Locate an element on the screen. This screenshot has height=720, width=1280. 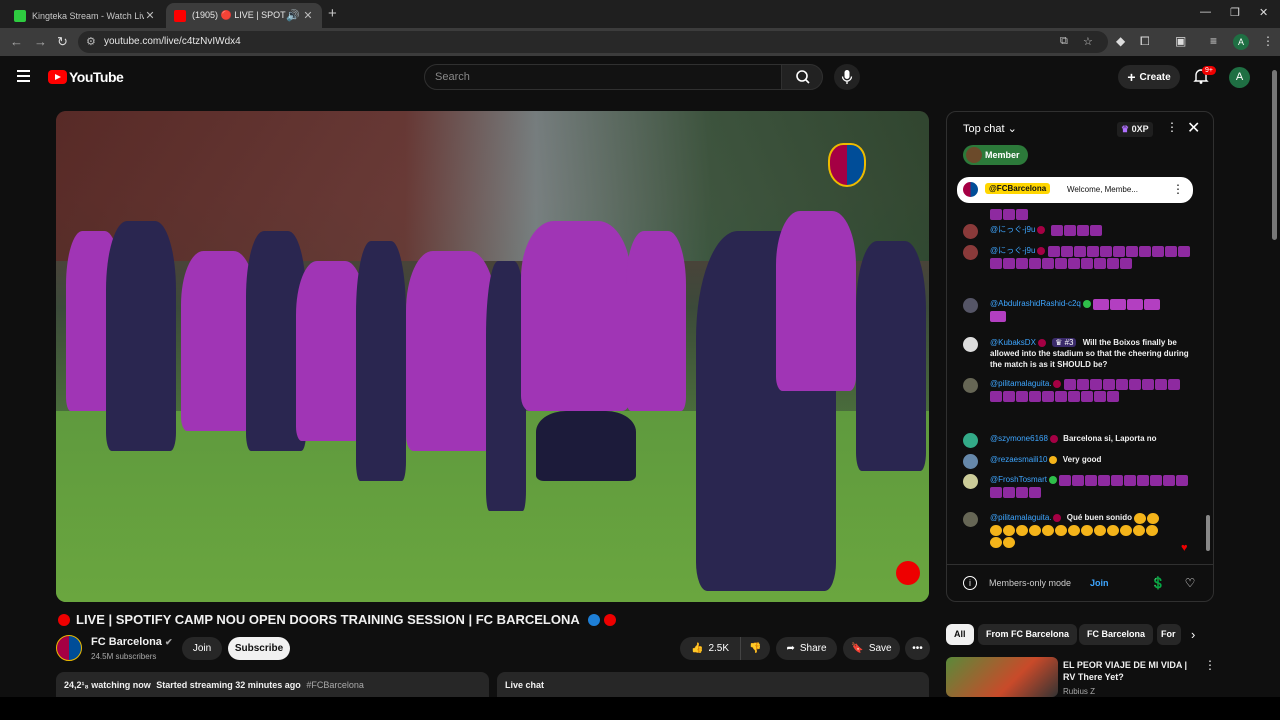
site-info-icon: ⚙ is located at coordinates (91, 41).